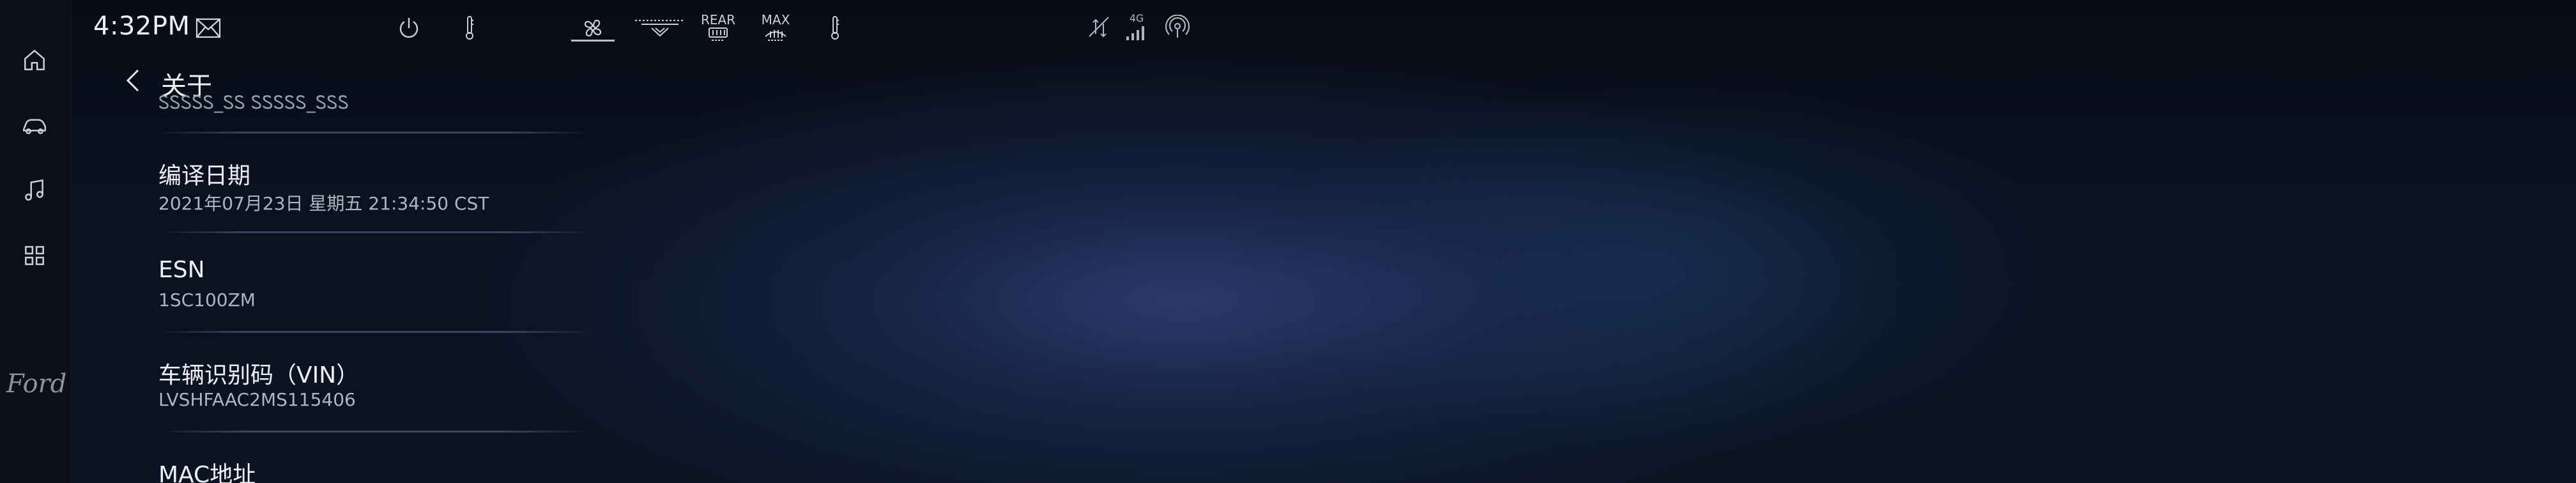 The height and width of the screenshot is (483, 2576). I want to click on clock: 4:32PM, so click(141, 26).